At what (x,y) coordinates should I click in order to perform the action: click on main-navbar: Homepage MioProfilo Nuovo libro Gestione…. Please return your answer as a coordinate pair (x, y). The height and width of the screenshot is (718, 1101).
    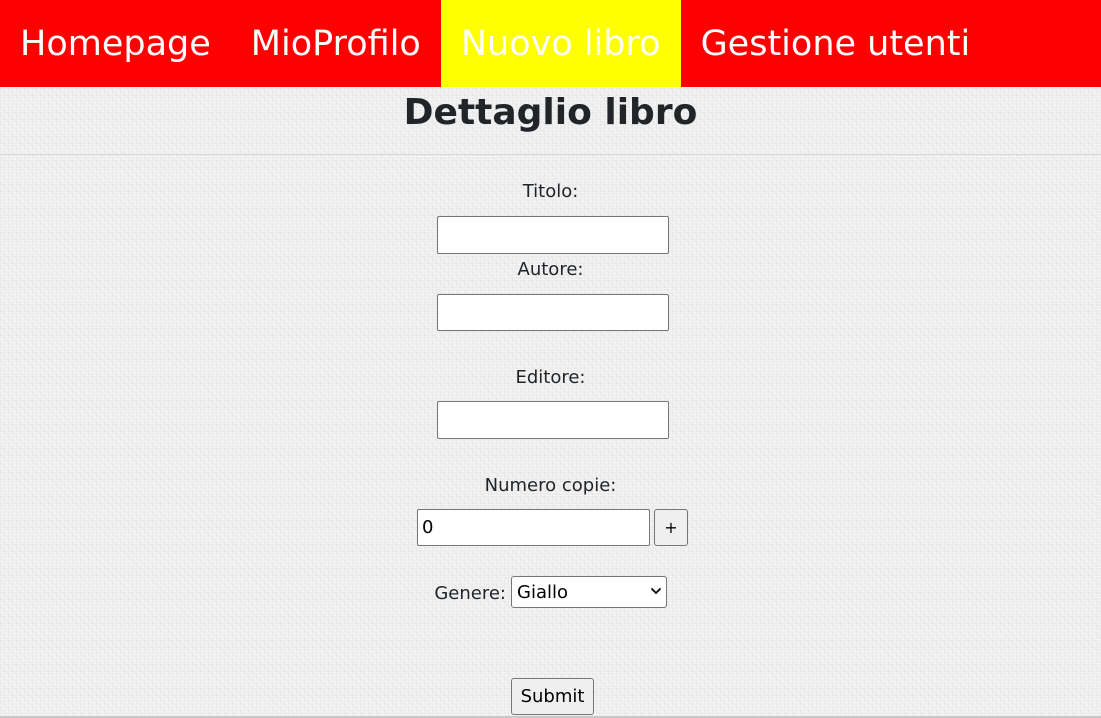
    Looking at the image, I should click on (550, 43).